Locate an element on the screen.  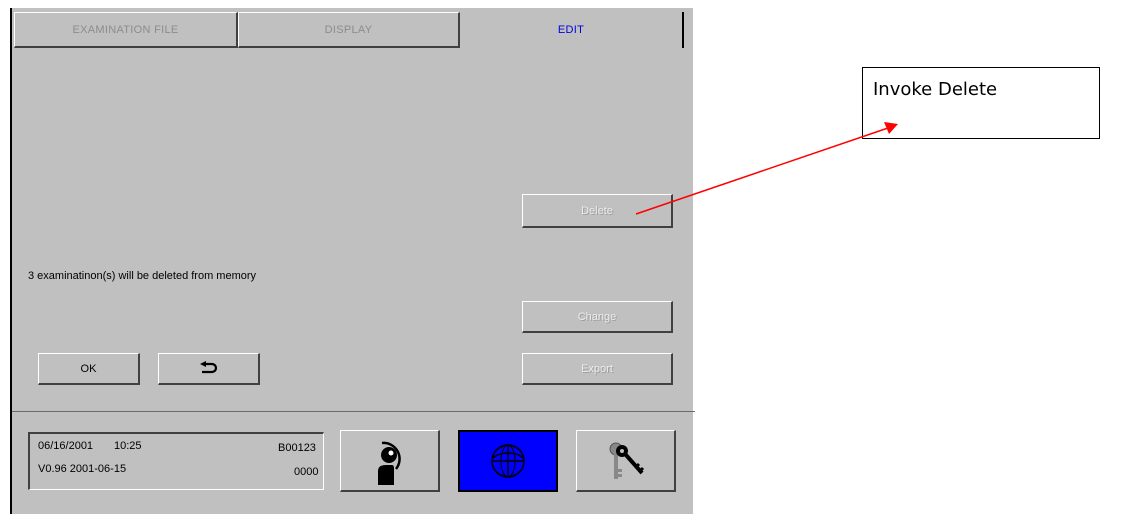
patient-button is located at coordinates (390, 461).